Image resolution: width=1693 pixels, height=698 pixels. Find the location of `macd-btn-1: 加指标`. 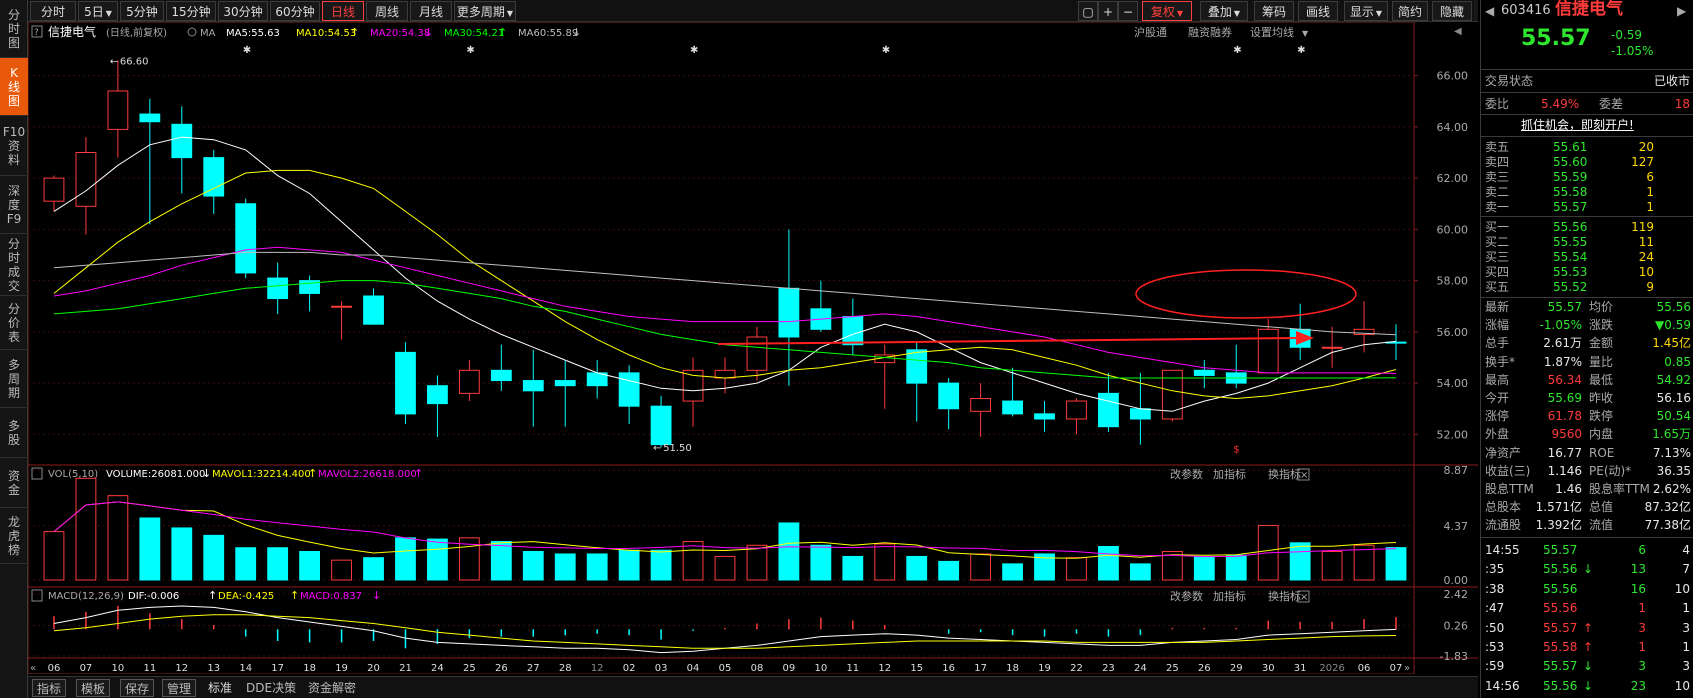

macd-btn-1: 加指标 is located at coordinates (1229, 596).